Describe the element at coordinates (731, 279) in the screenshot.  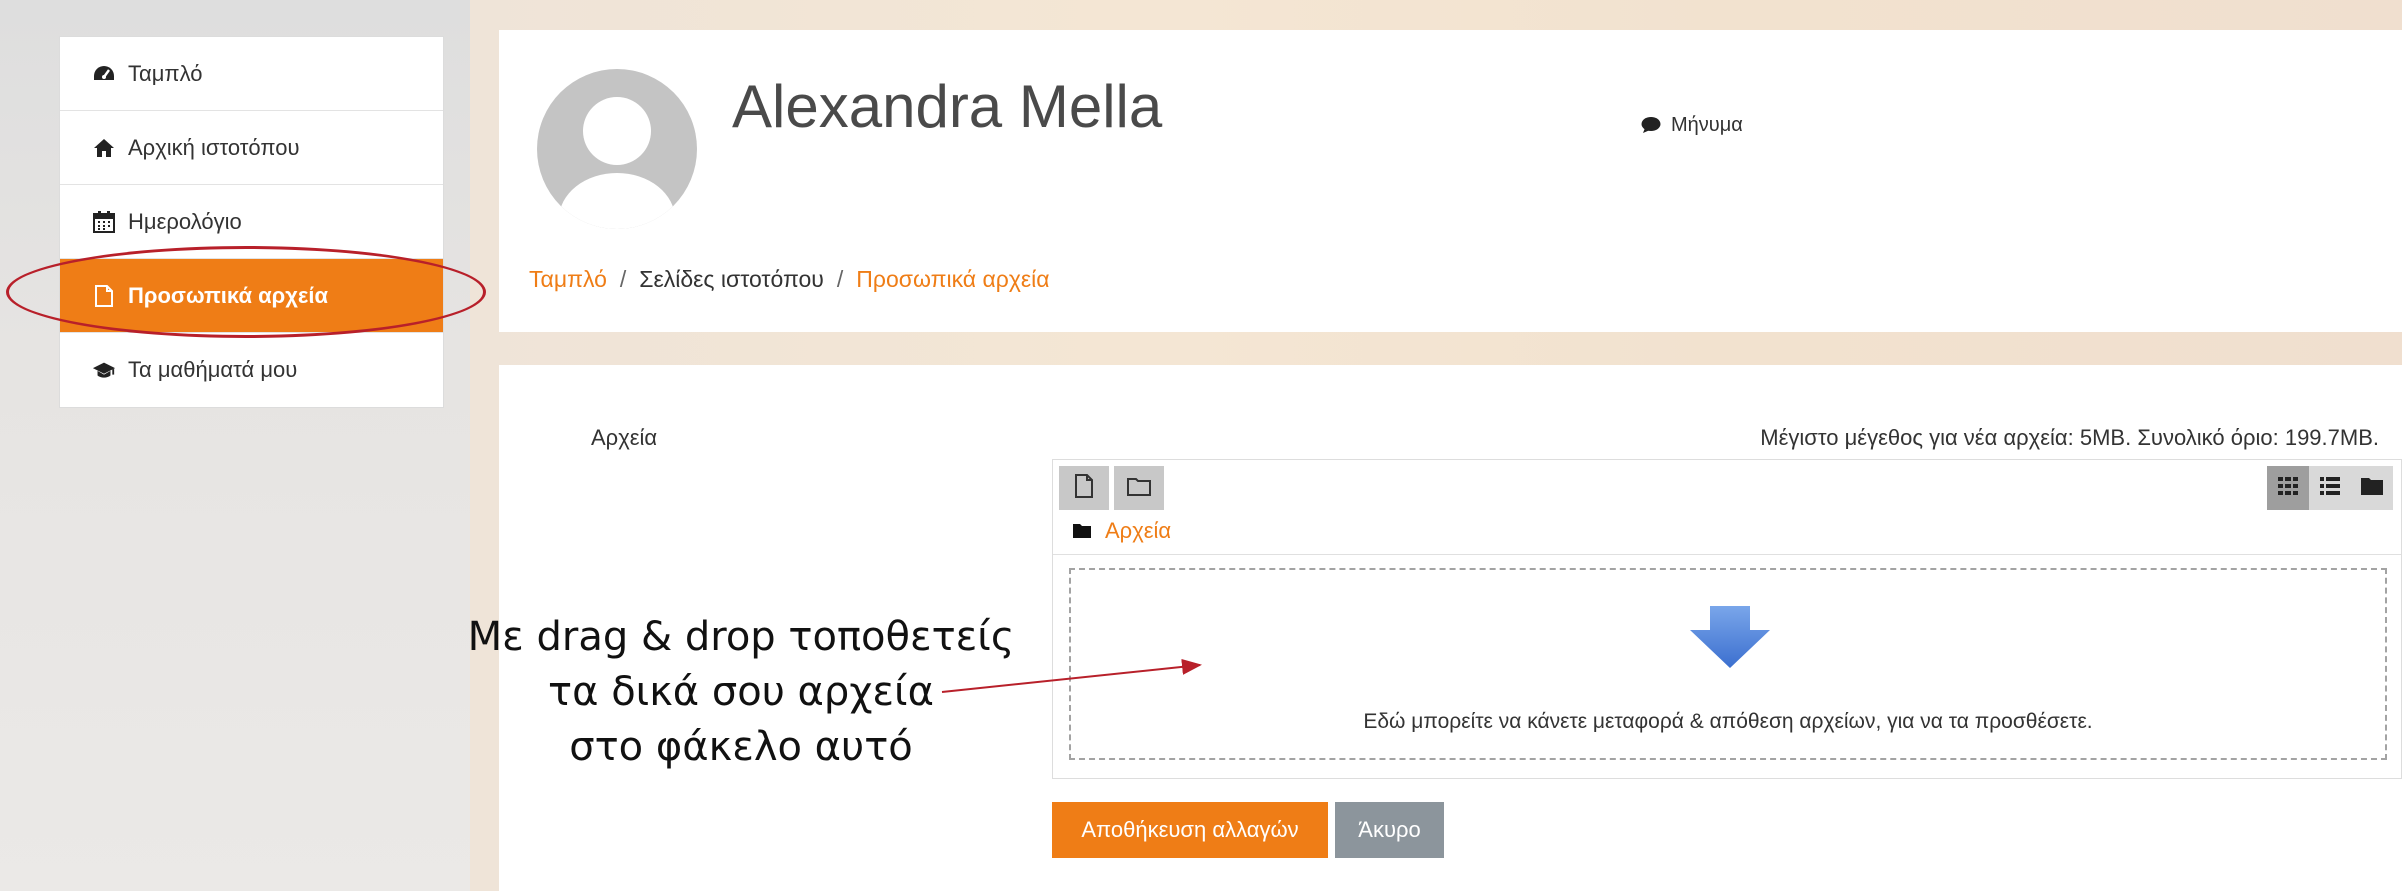
I see `breadcrumb-site-pages: Σελίδες ιστοτόπου` at that location.